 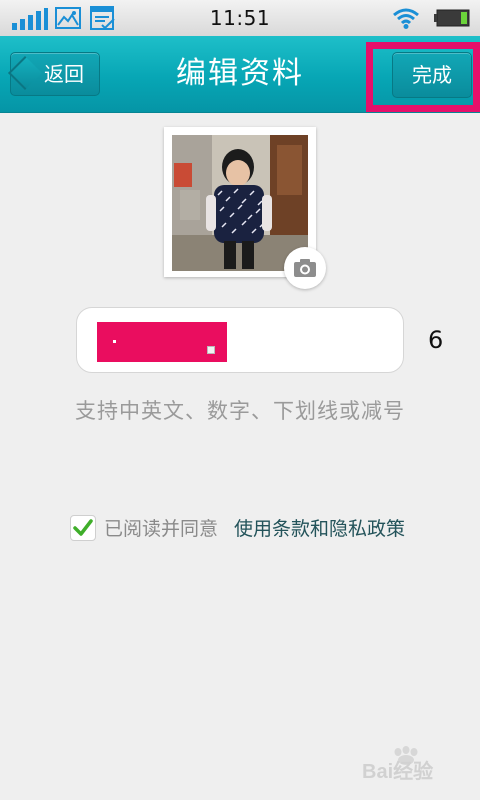 I want to click on redaction-mark, so click(x=211, y=350).